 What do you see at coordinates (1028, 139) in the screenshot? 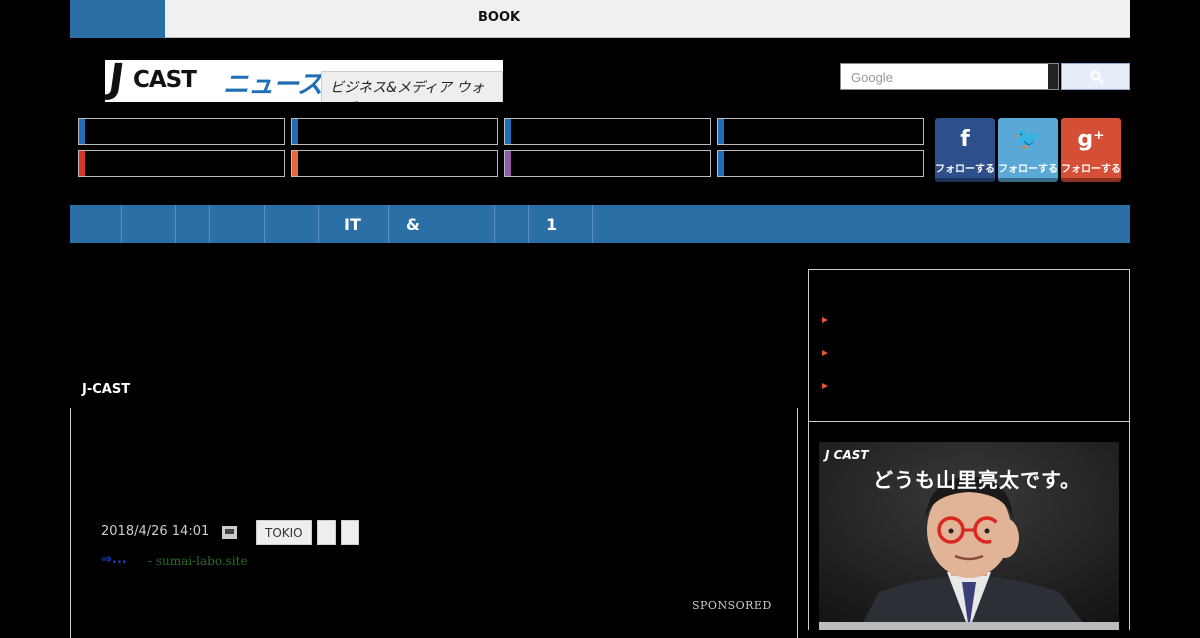
I see `twitter-icon: 🐦` at bounding box center [1028, 139].